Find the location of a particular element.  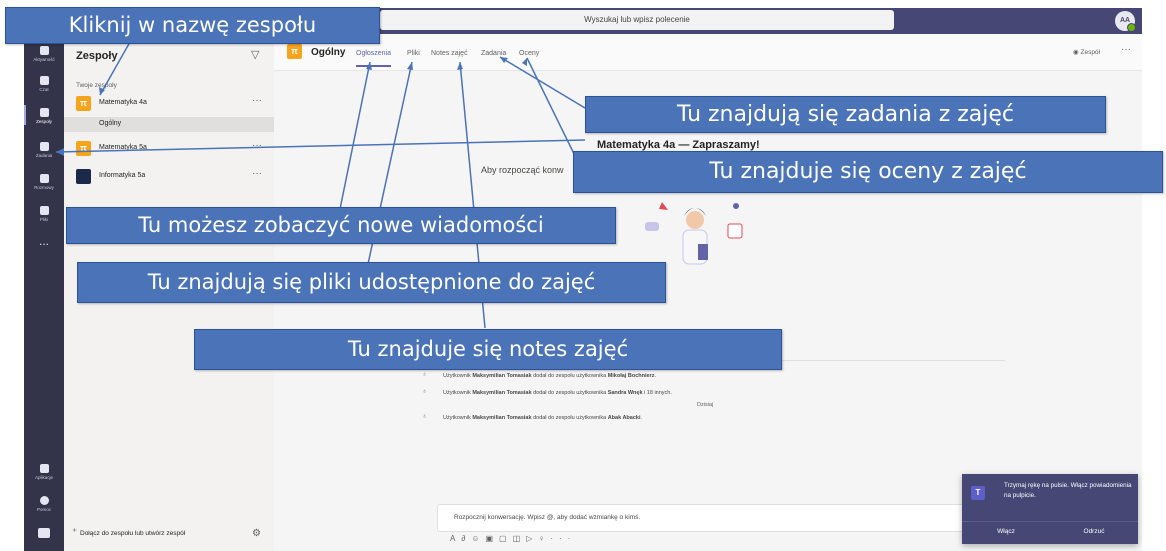

channel-label: Ogólny is located at coordinates (110, 123).